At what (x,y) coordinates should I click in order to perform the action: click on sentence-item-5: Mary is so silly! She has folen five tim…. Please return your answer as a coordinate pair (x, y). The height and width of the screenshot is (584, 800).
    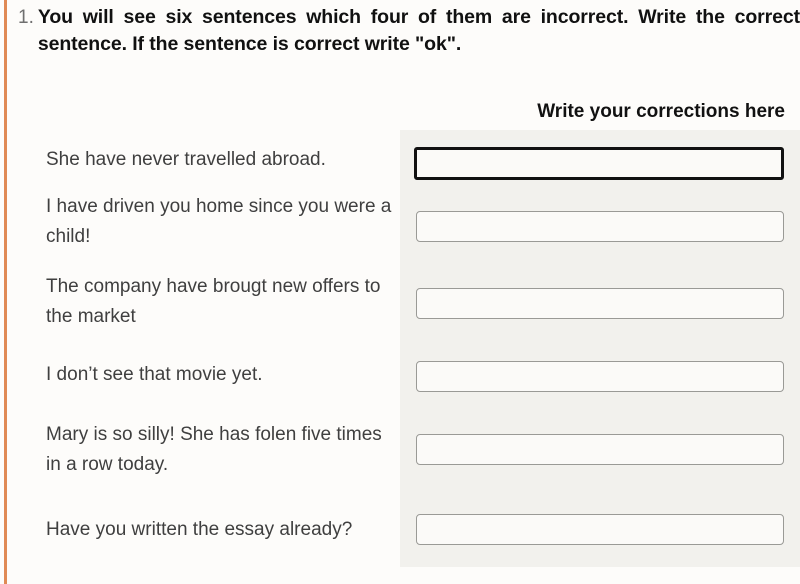
    Looking at the image, I should click on (214, 449).